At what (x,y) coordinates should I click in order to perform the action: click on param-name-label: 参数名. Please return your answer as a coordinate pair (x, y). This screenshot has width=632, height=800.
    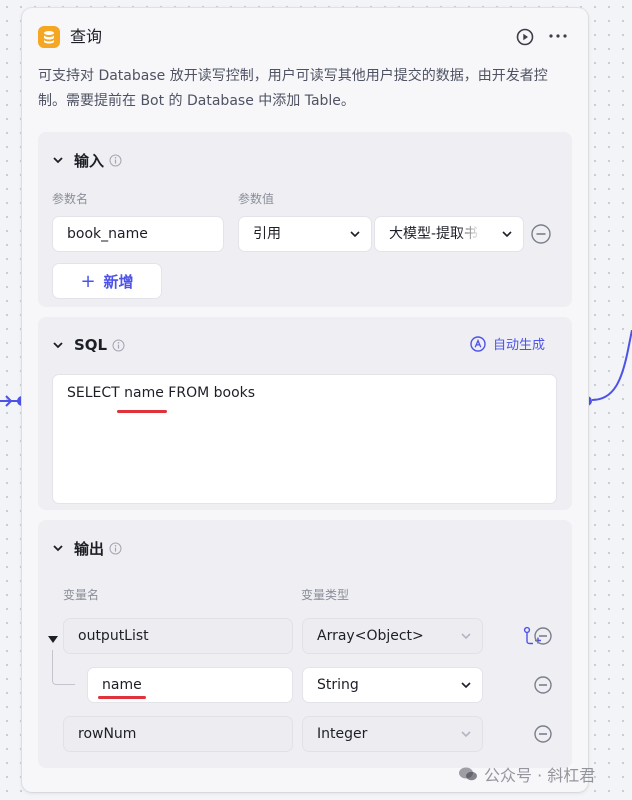
    Looking at the image, I should click on (70, 199).